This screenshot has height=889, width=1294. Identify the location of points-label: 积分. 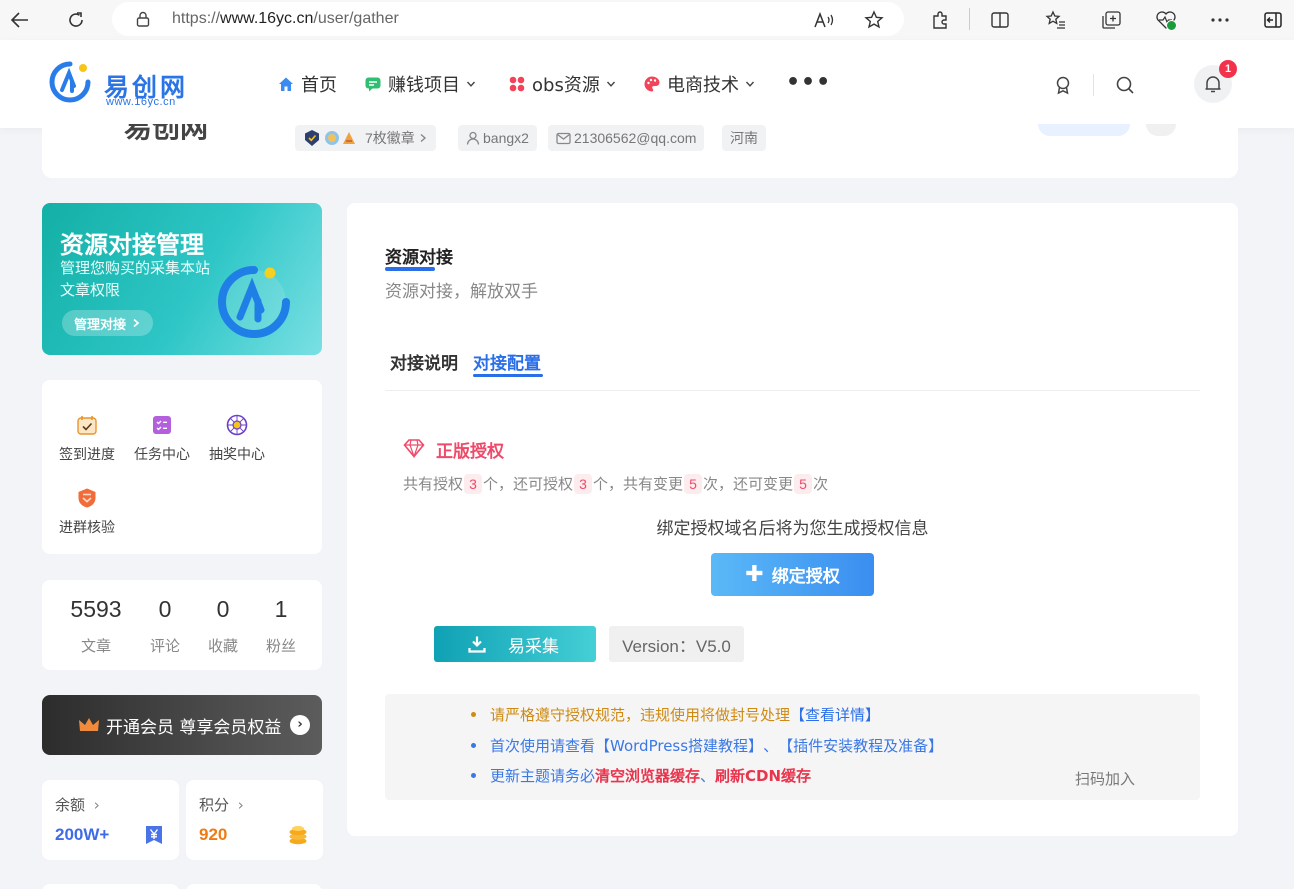
(214, 805).